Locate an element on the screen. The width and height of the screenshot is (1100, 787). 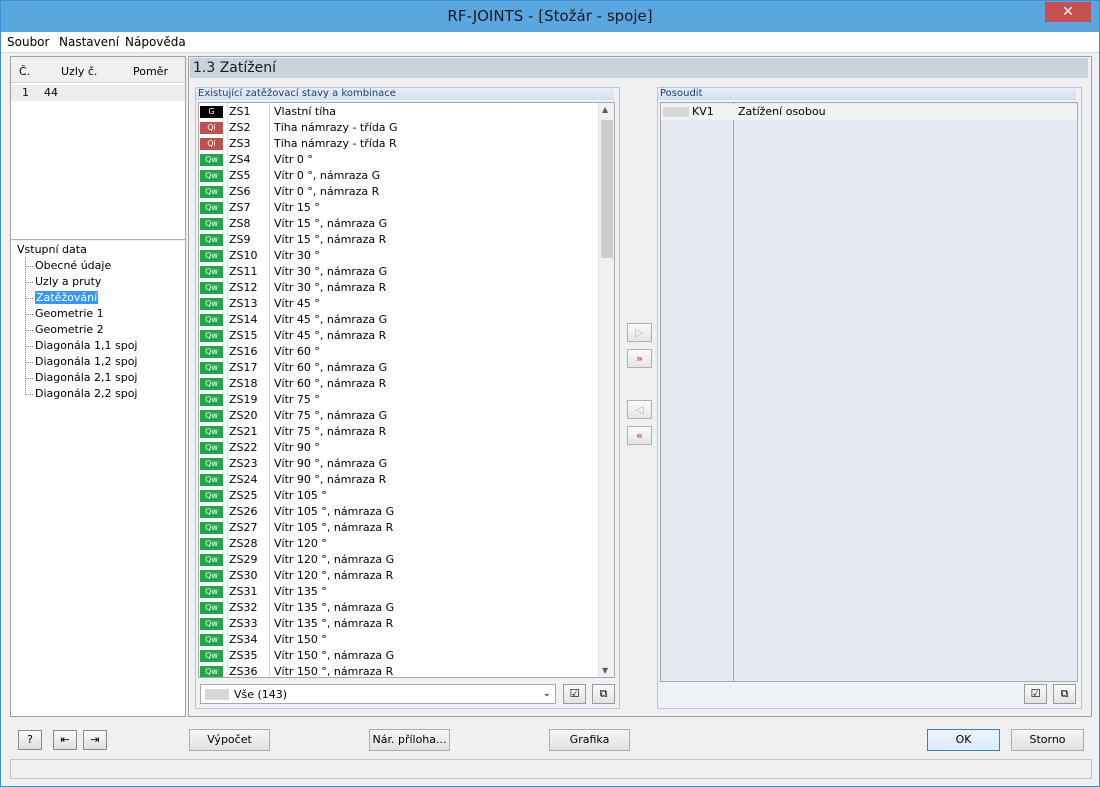
export-icon: ⇥ is located at coordinates (95, 740).